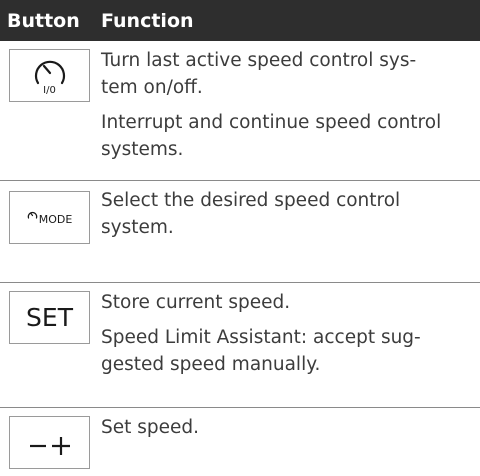 This screenshot has height=476, width=480. I want to click on speed-adjust-button, so click(49, 442).